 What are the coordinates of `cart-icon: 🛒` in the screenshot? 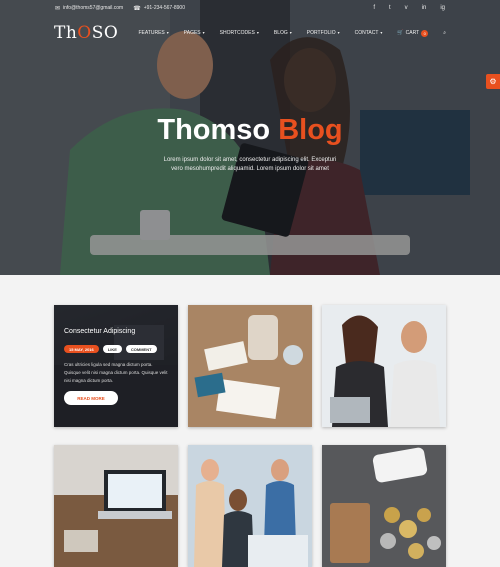 It's located at (400, 33).